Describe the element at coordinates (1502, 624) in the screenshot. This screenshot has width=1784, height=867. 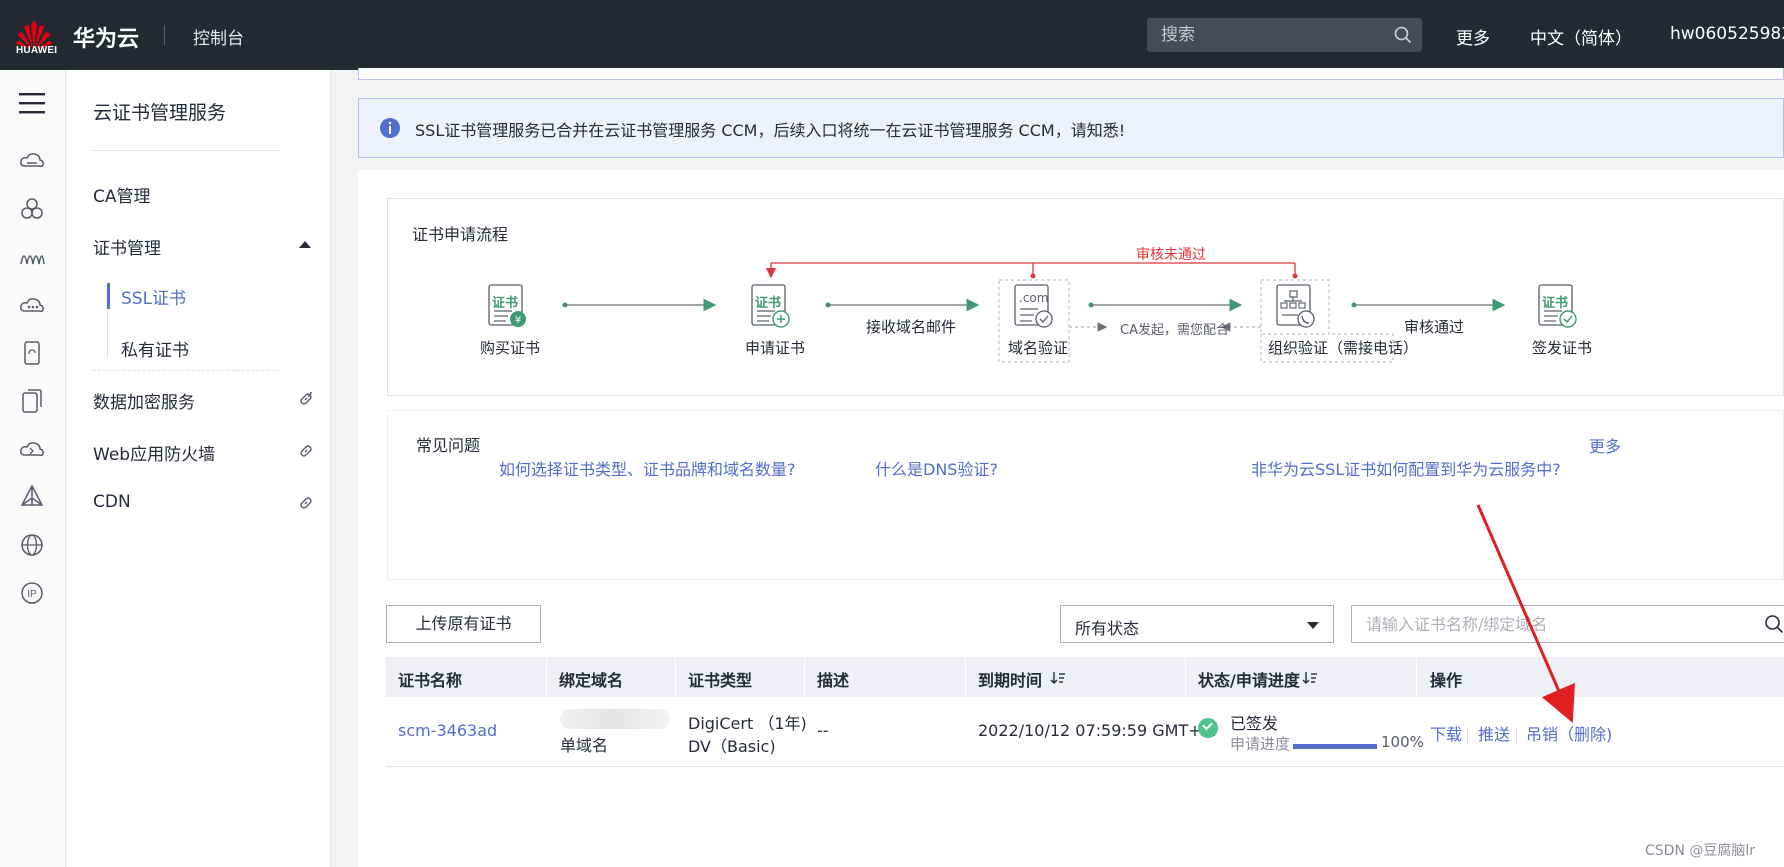
I see `cert-search-input` at that location.